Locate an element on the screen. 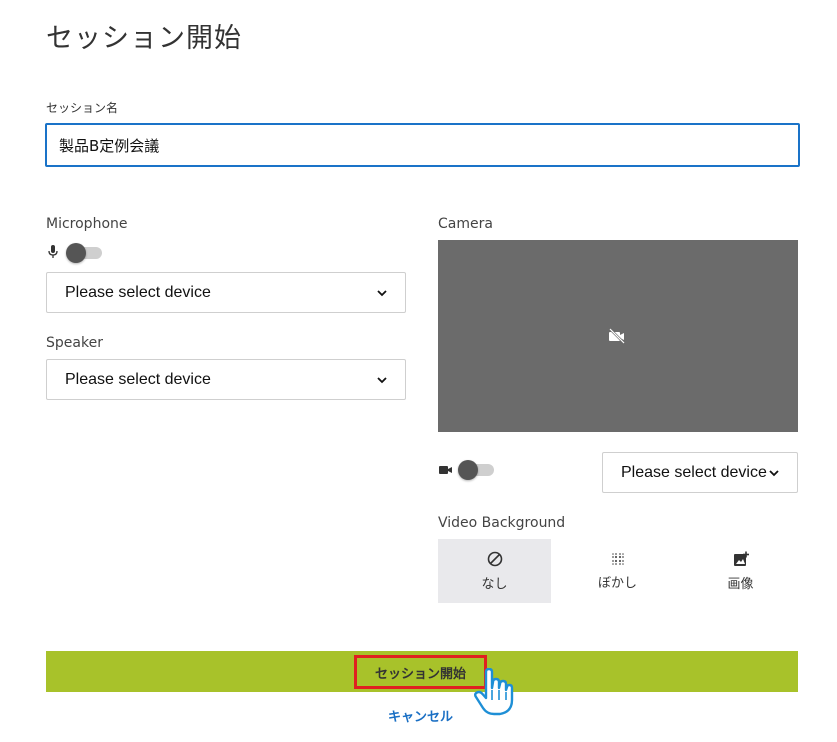 Image resolution: width=837 pixels, height=742 pixels. bg-option-none: なし is located at coordinates (494, 571).